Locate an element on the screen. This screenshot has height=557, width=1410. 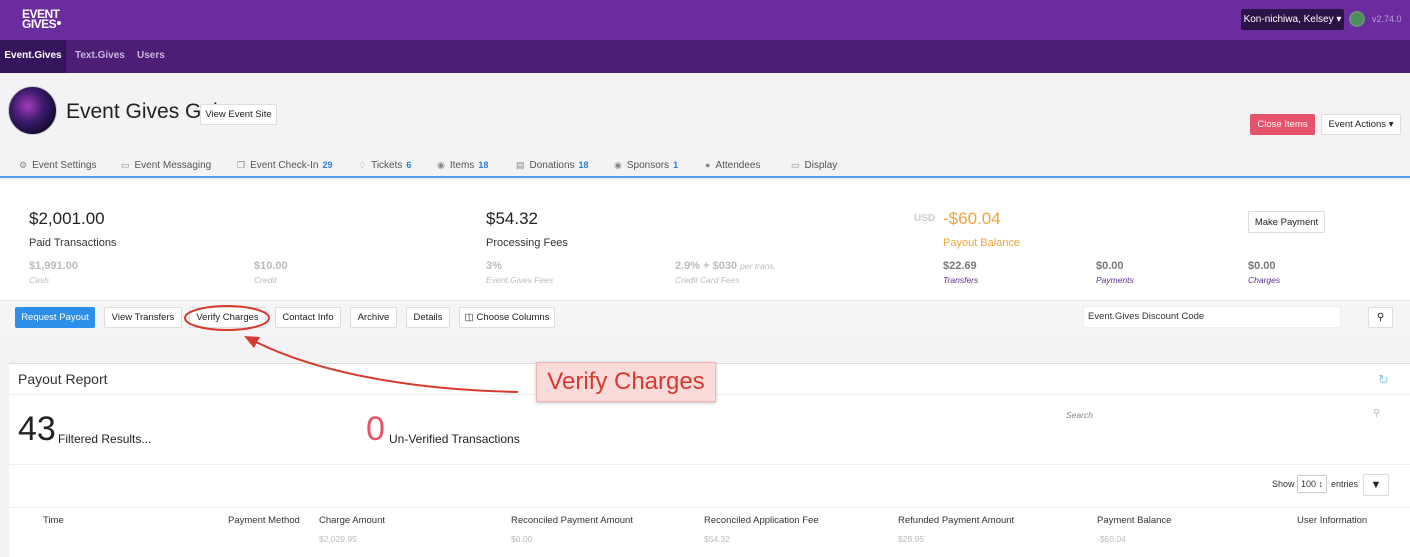
column-header: User Information is located at coordinates (1332, 520).